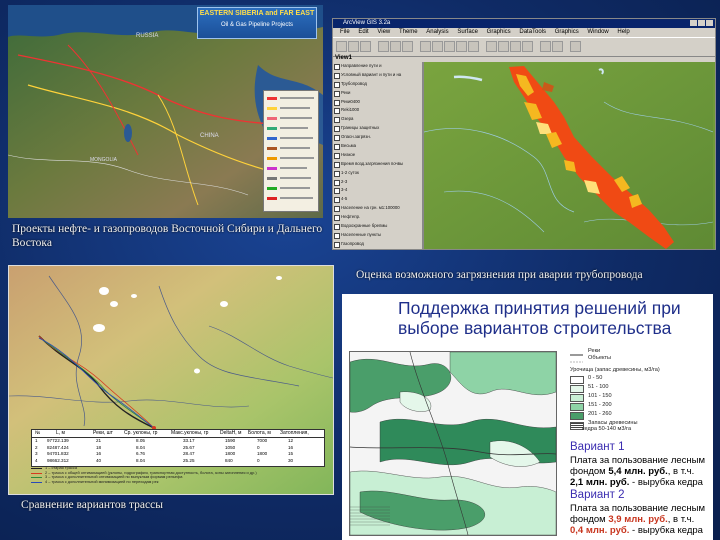  Describe the element at coordinates (377, 164) in the screenshot. I see `toc-layer-item: Время возд.загрязнения почвы` at that location.